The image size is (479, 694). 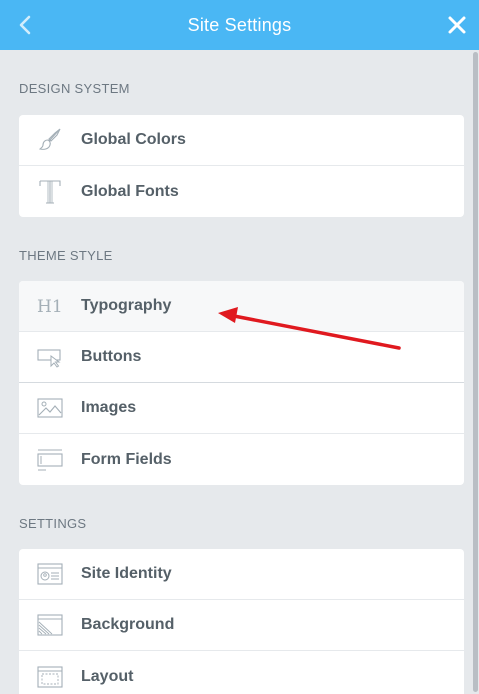 What do you see at coordinates (128, 624) in the screenshot?
I see `menu-item-label: Background` at bounding box center [128, 624].